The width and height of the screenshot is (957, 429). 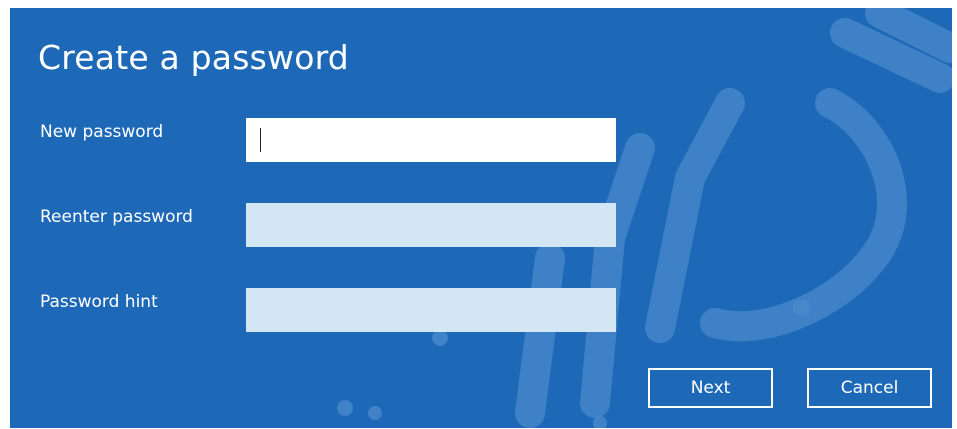 What do you see at coordinates (116, 217) in the screenshot?
I see `reenter-password-label: Reenter password` at bounding box center [116, 217].